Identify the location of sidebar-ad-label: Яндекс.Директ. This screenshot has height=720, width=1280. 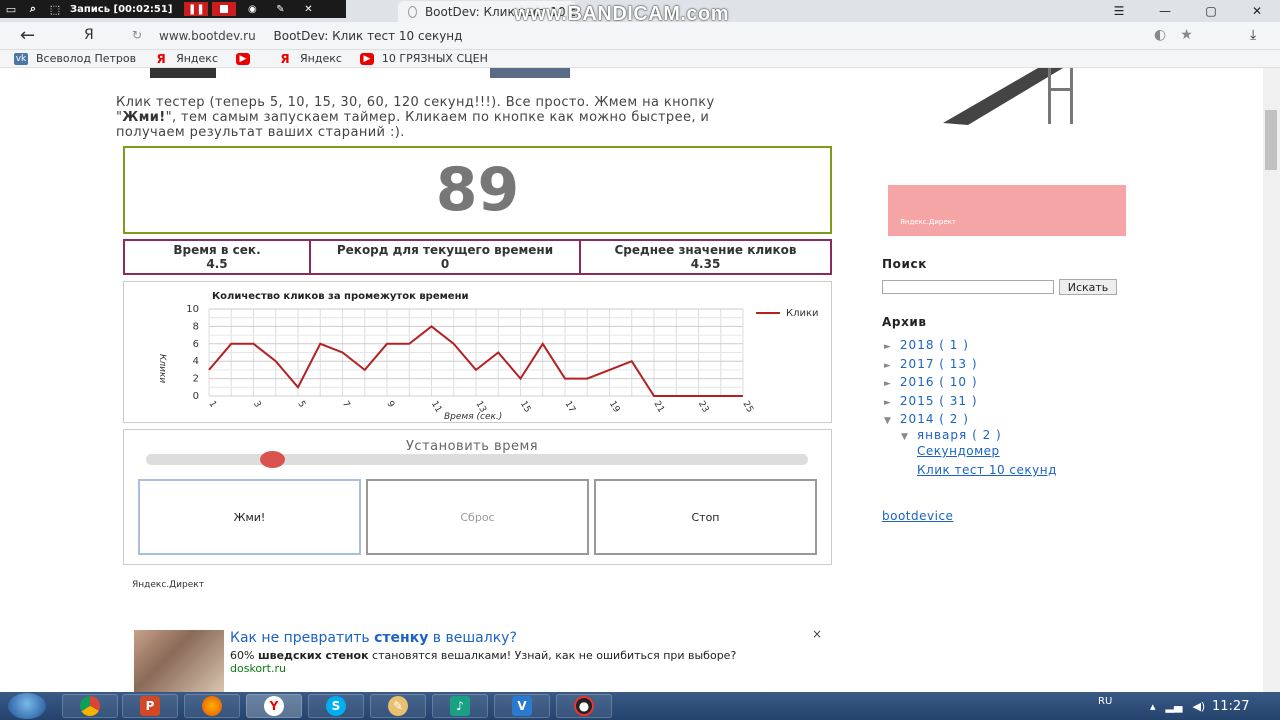
(928, 222).